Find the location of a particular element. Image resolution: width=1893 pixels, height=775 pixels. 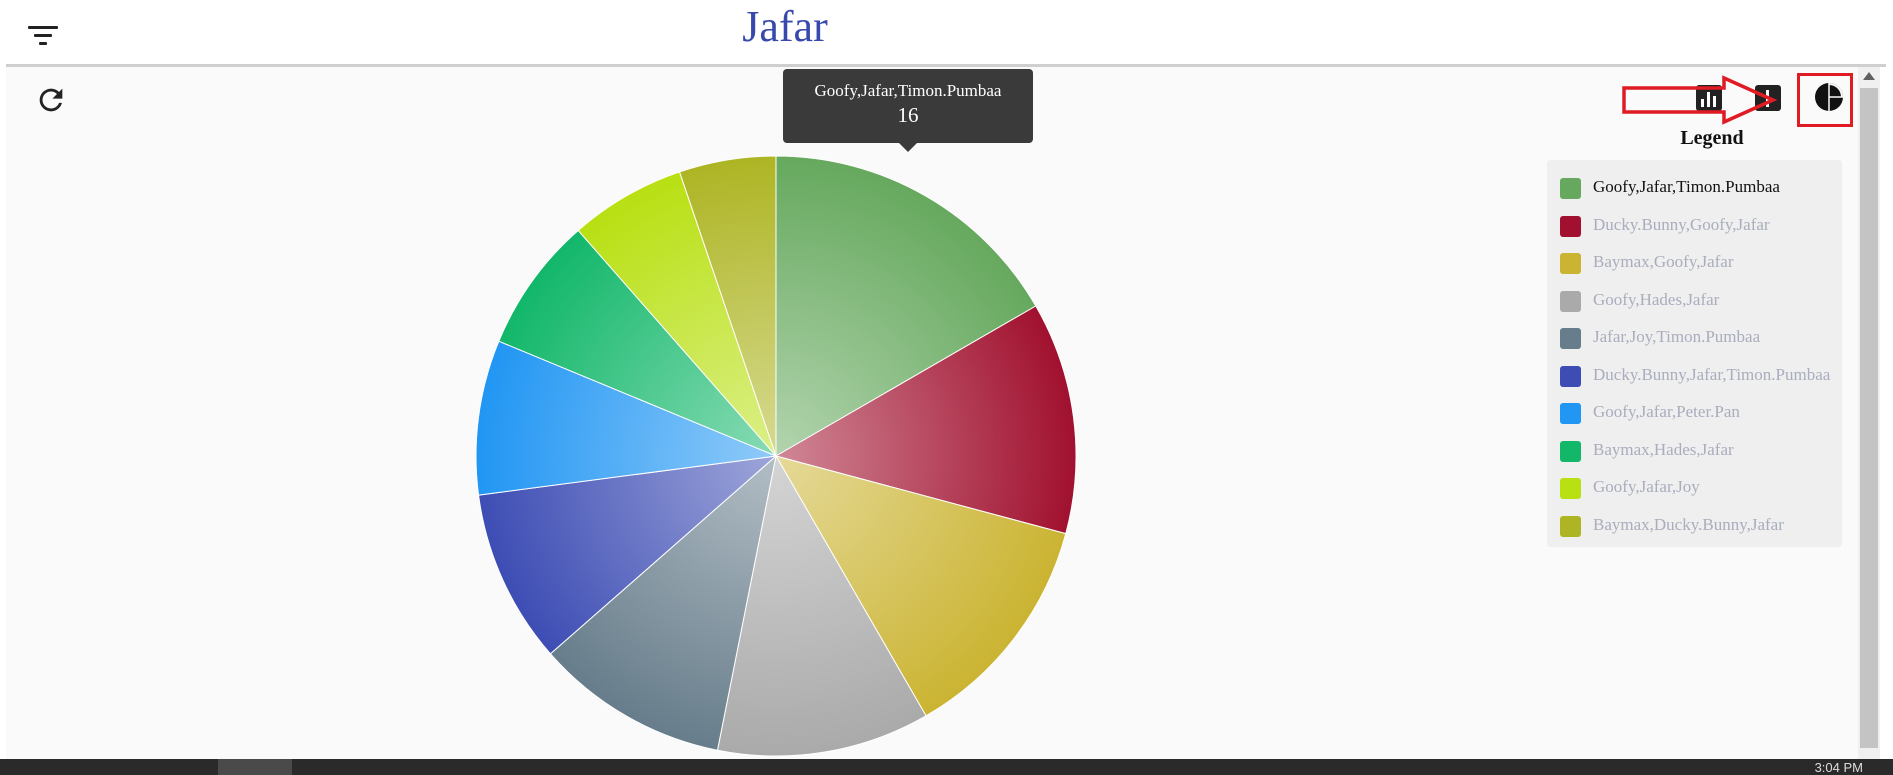

page-title: Jafar is located at coordinates (785, 26).